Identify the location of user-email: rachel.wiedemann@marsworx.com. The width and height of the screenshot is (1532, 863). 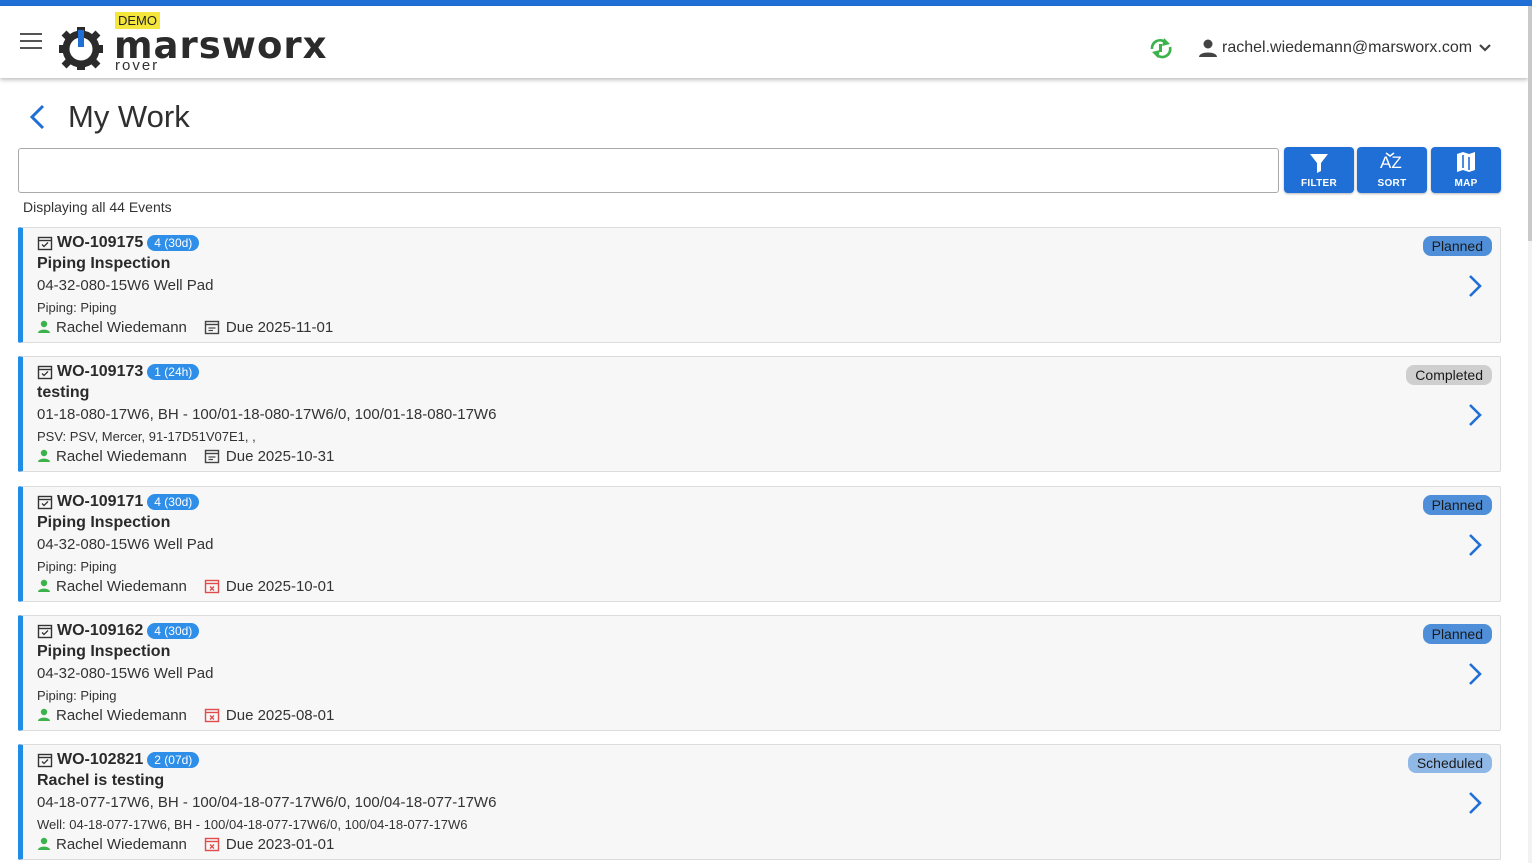
(1347, 47).